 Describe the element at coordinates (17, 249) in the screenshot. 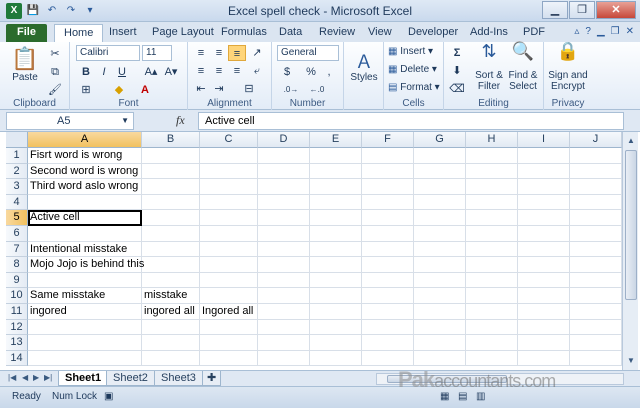

I see `row-header-7: 7` at that location.